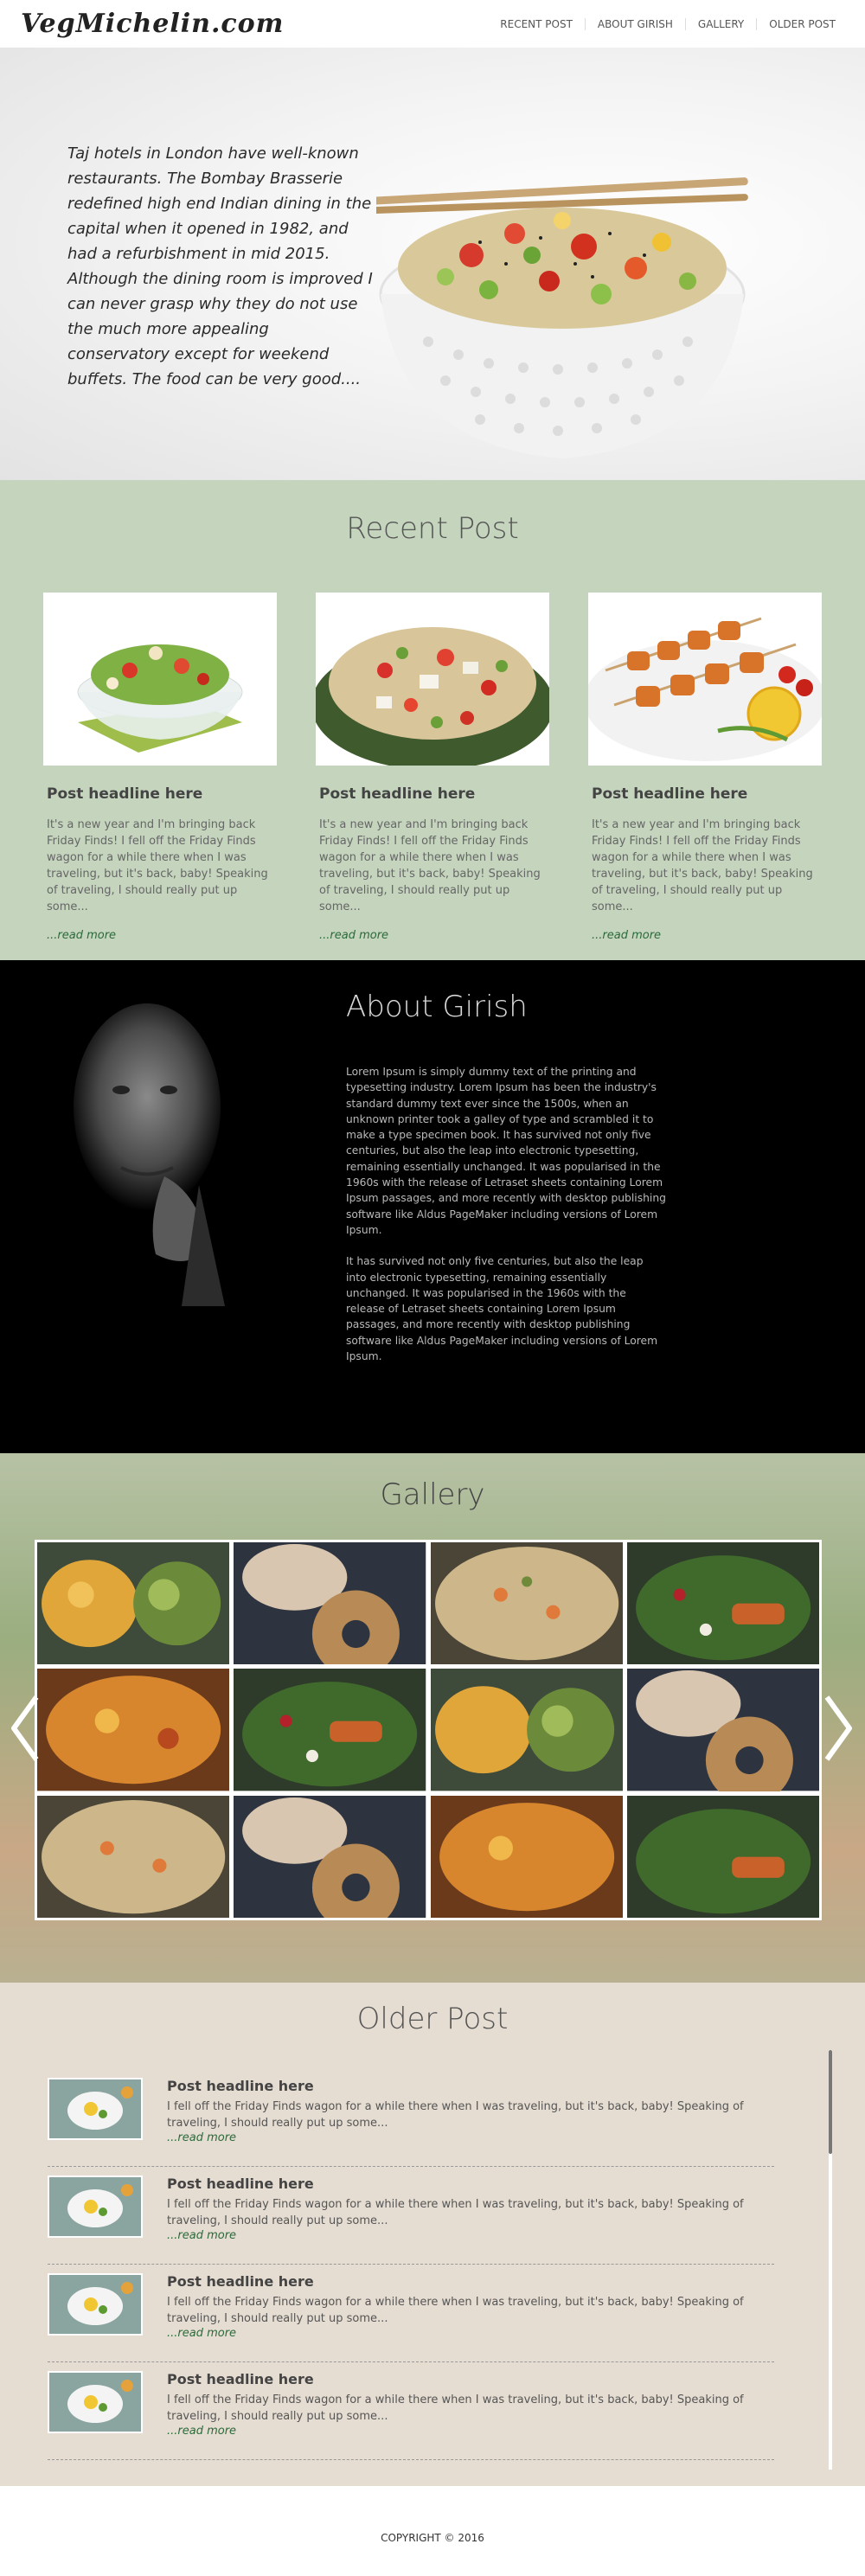 This screenshot has width=865, height=2576. What do you see at coordinates (437, 1007) in the screenshot?
I see `about-title: About Girish` at bounding box center [437, 1007].